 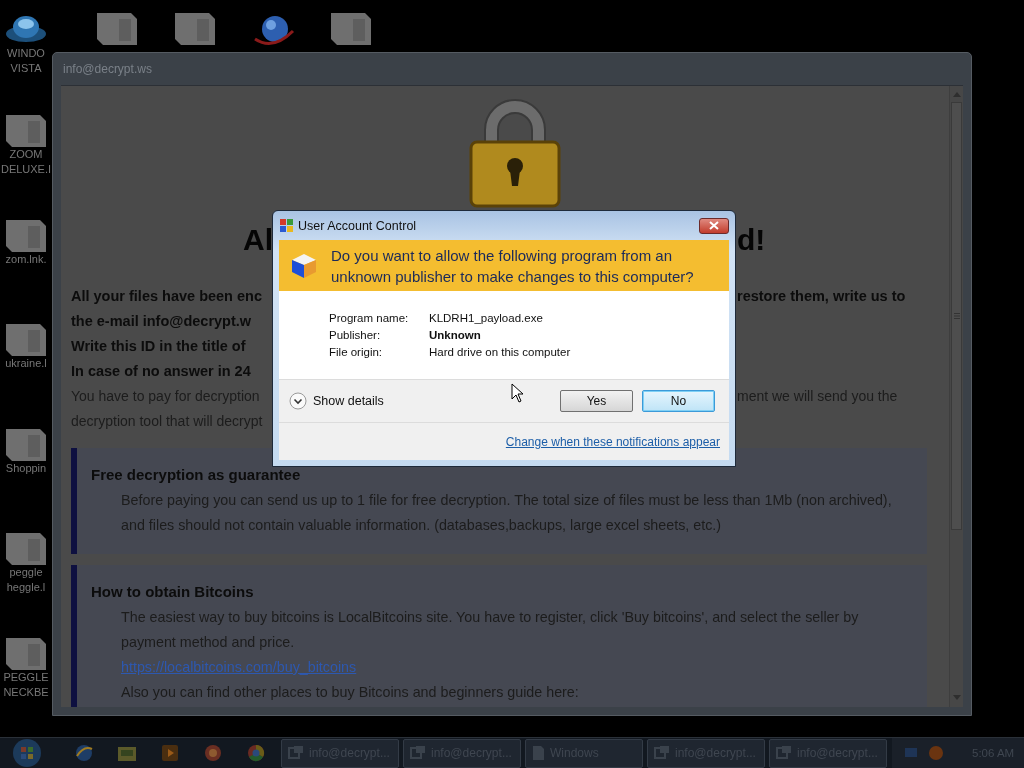 What do you see at coordinates (26, 572) in the screenshot?
I see `icon-label: peggle` at bounding box center [26, 572].